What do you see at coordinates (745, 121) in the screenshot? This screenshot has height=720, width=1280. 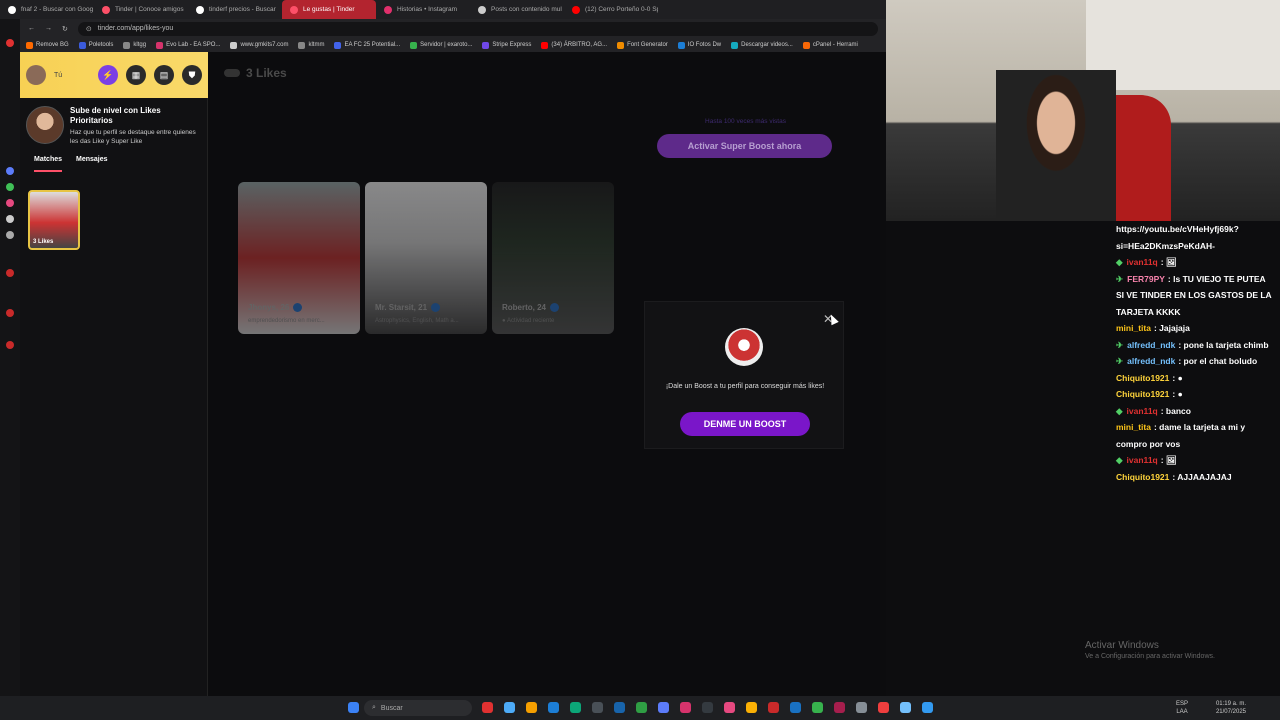 I see `boost-hint: Hasta 100 veces más vistas` at bounding box center [745, 121].